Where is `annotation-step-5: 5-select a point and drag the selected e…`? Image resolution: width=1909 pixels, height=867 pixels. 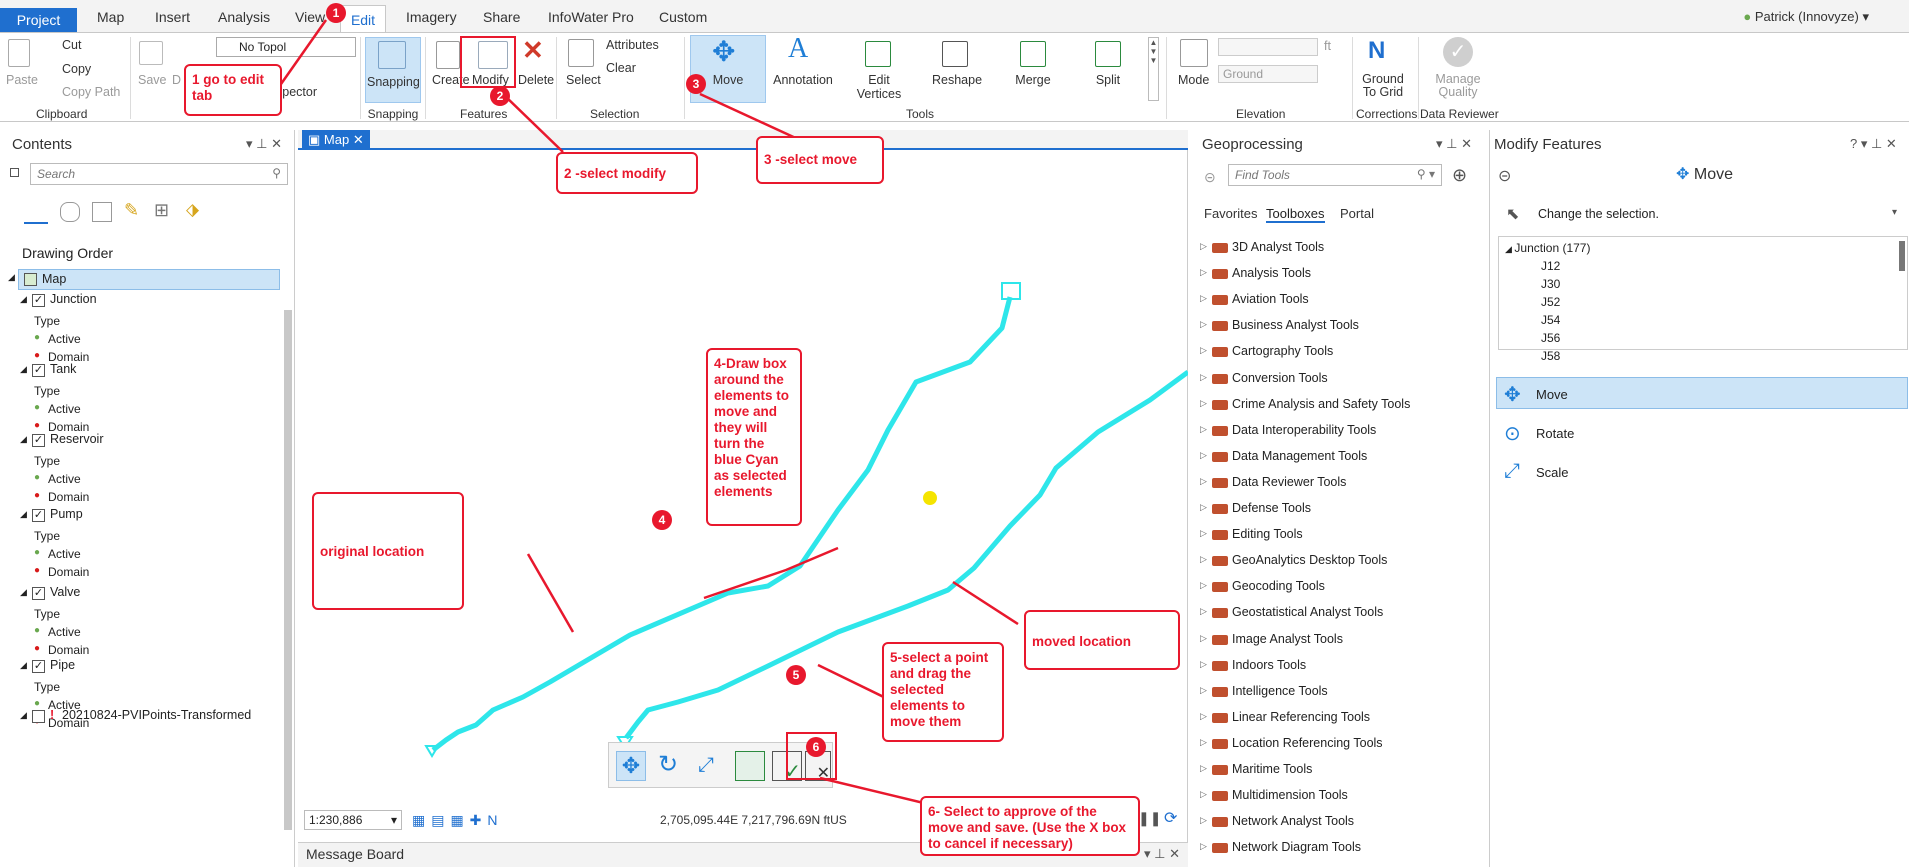 annotation-step-5: 5-select a point and drag the selected e… is located at coordinates (943, 692).